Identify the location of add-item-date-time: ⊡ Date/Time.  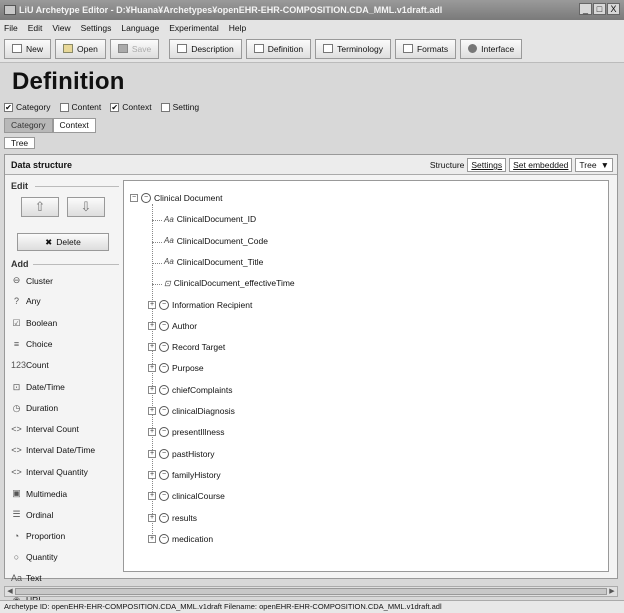
(38, 387).